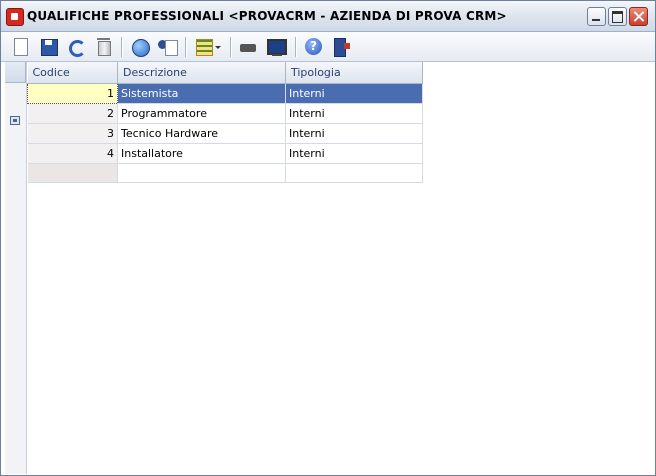 This screenshot has width=656, height=476. I want to click on contact-card-icon, so click(167, 47).